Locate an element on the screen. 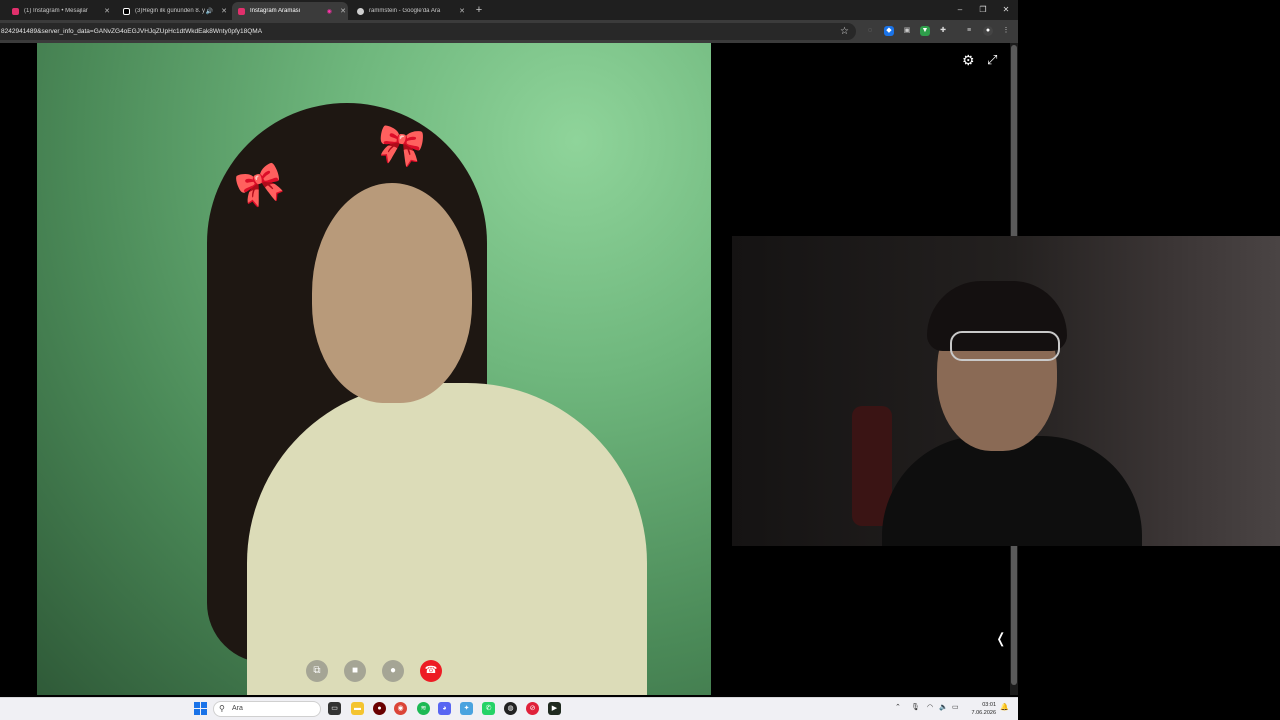 This screenshot has width=1280, height=720. menu-icon: ⋮ is located at coordinates (1006, 31).